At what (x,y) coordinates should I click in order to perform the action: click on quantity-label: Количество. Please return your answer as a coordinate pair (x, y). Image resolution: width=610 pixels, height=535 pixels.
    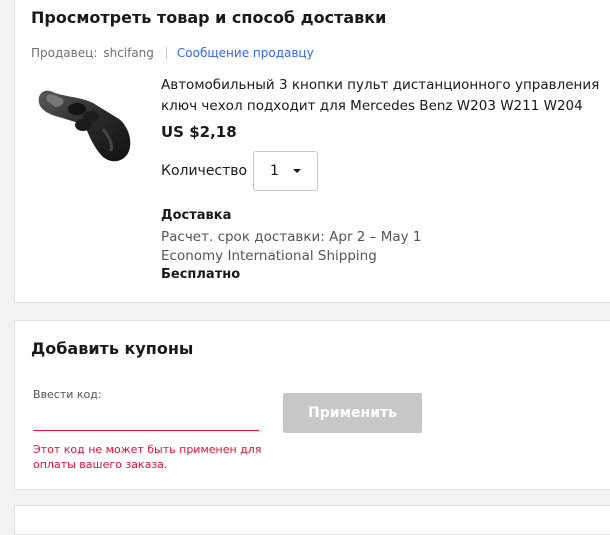
    Looking at the image, I should click on (204, 171).